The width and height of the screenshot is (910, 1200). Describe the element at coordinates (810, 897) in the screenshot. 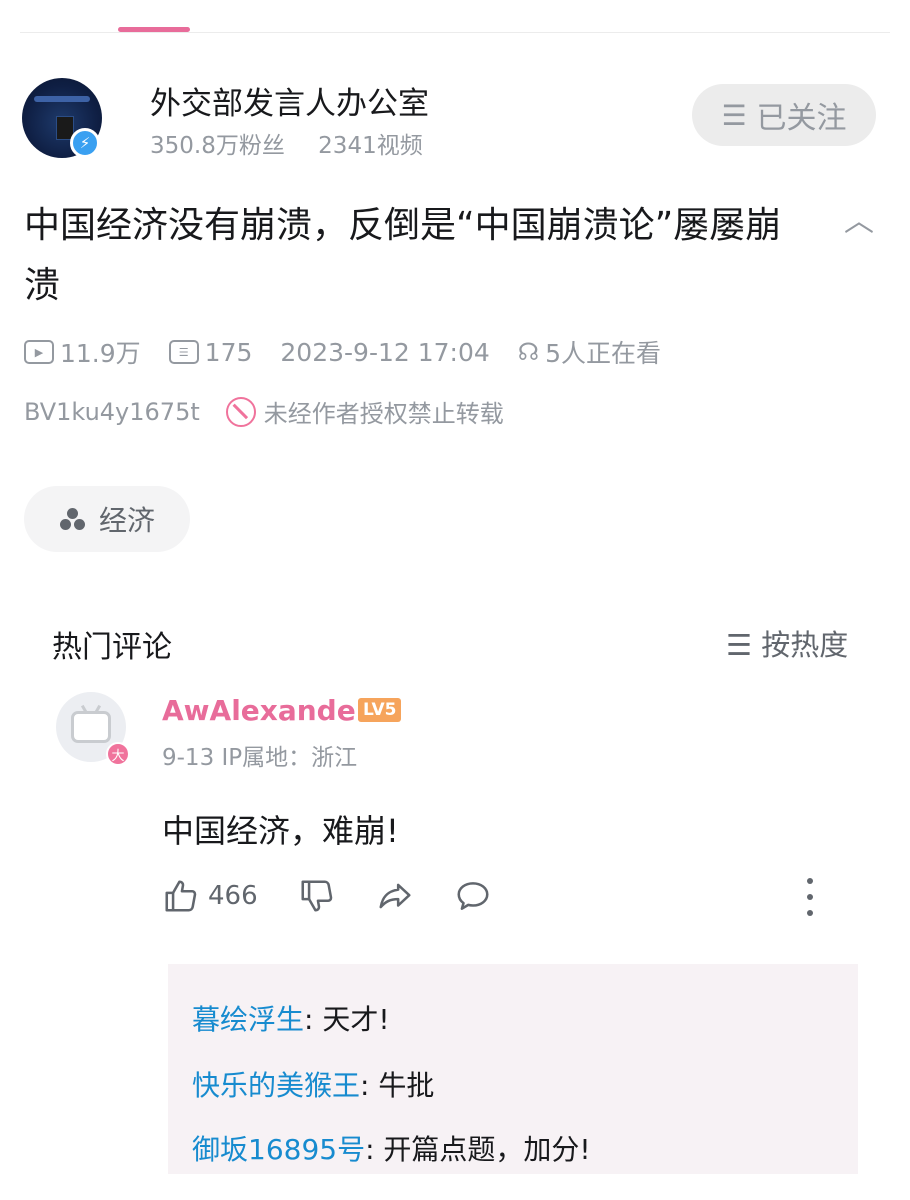

I see `more-options-icon` at that location.